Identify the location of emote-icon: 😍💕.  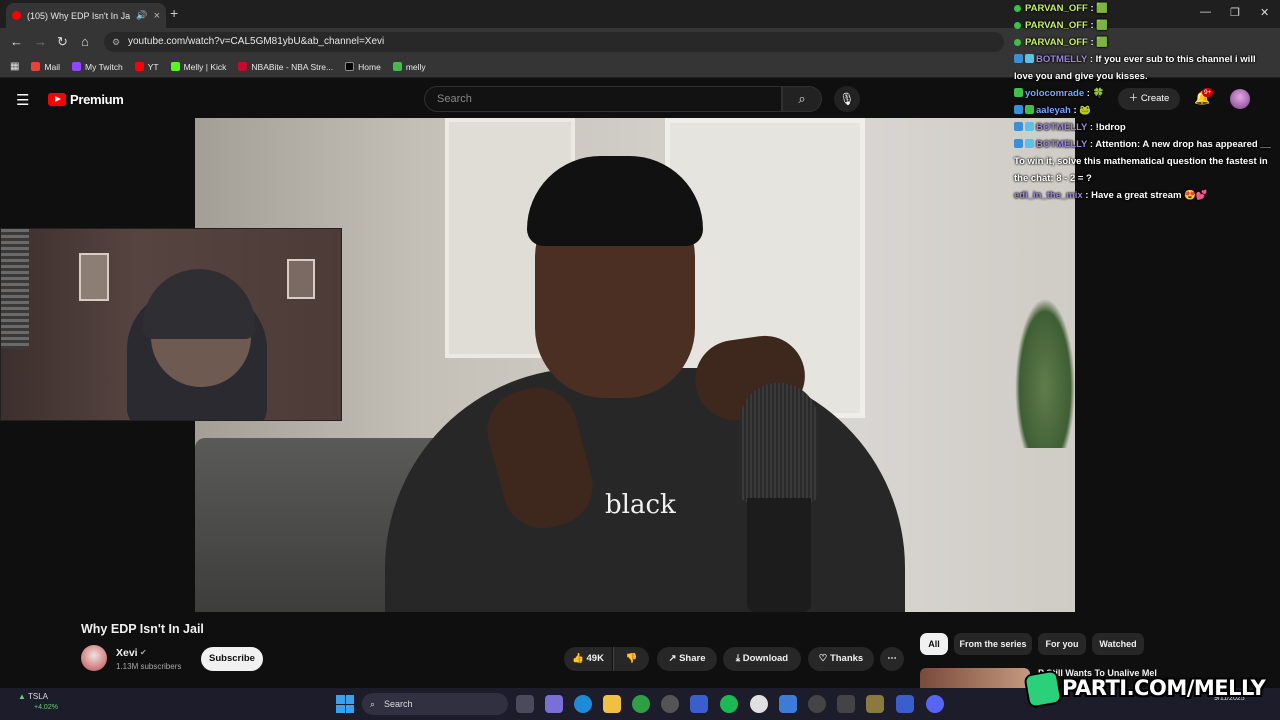
(1196, 195).